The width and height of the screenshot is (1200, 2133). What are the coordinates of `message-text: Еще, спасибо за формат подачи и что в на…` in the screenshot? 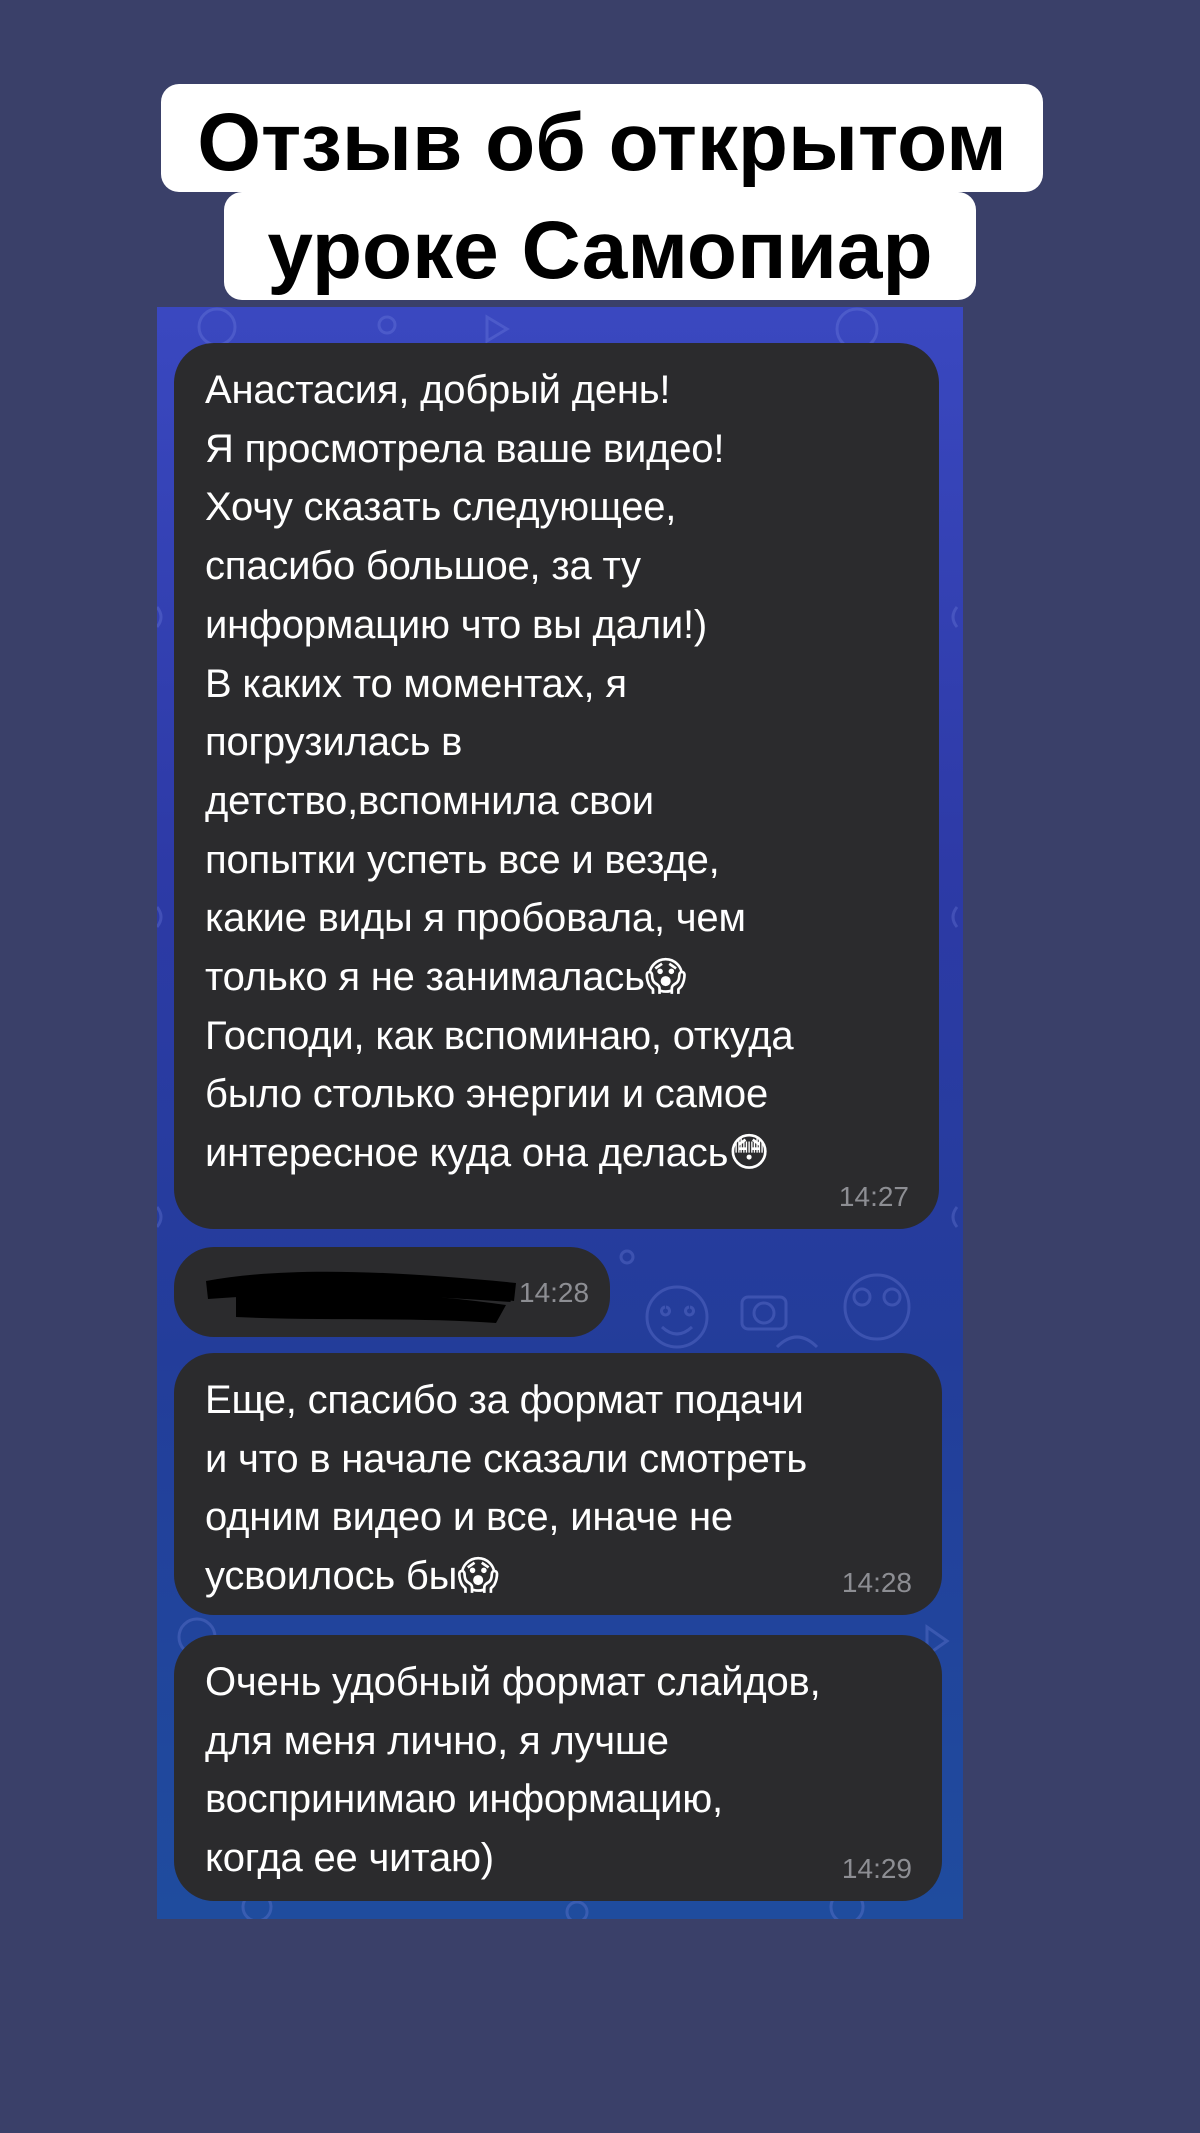 It's located at (506, 1488).